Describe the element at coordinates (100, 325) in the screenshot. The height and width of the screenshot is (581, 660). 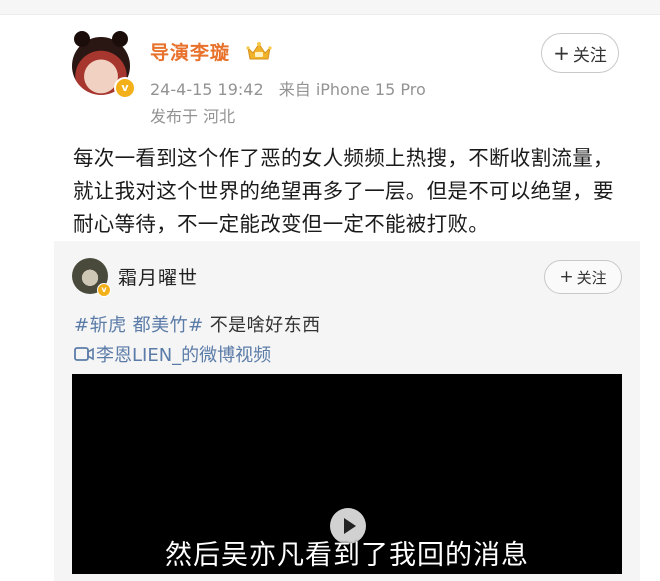
I see `hashtag-link: #斩虎` at that location.